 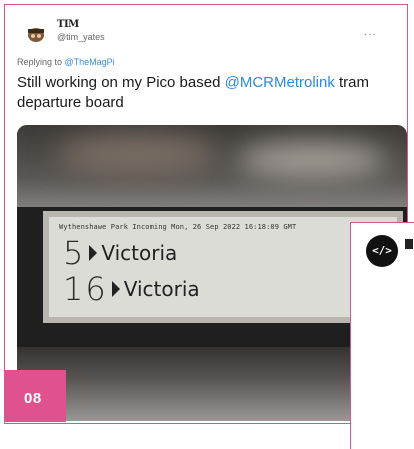 I want to click on departure-row: 16 Victoria, so click(x=131, y=289).